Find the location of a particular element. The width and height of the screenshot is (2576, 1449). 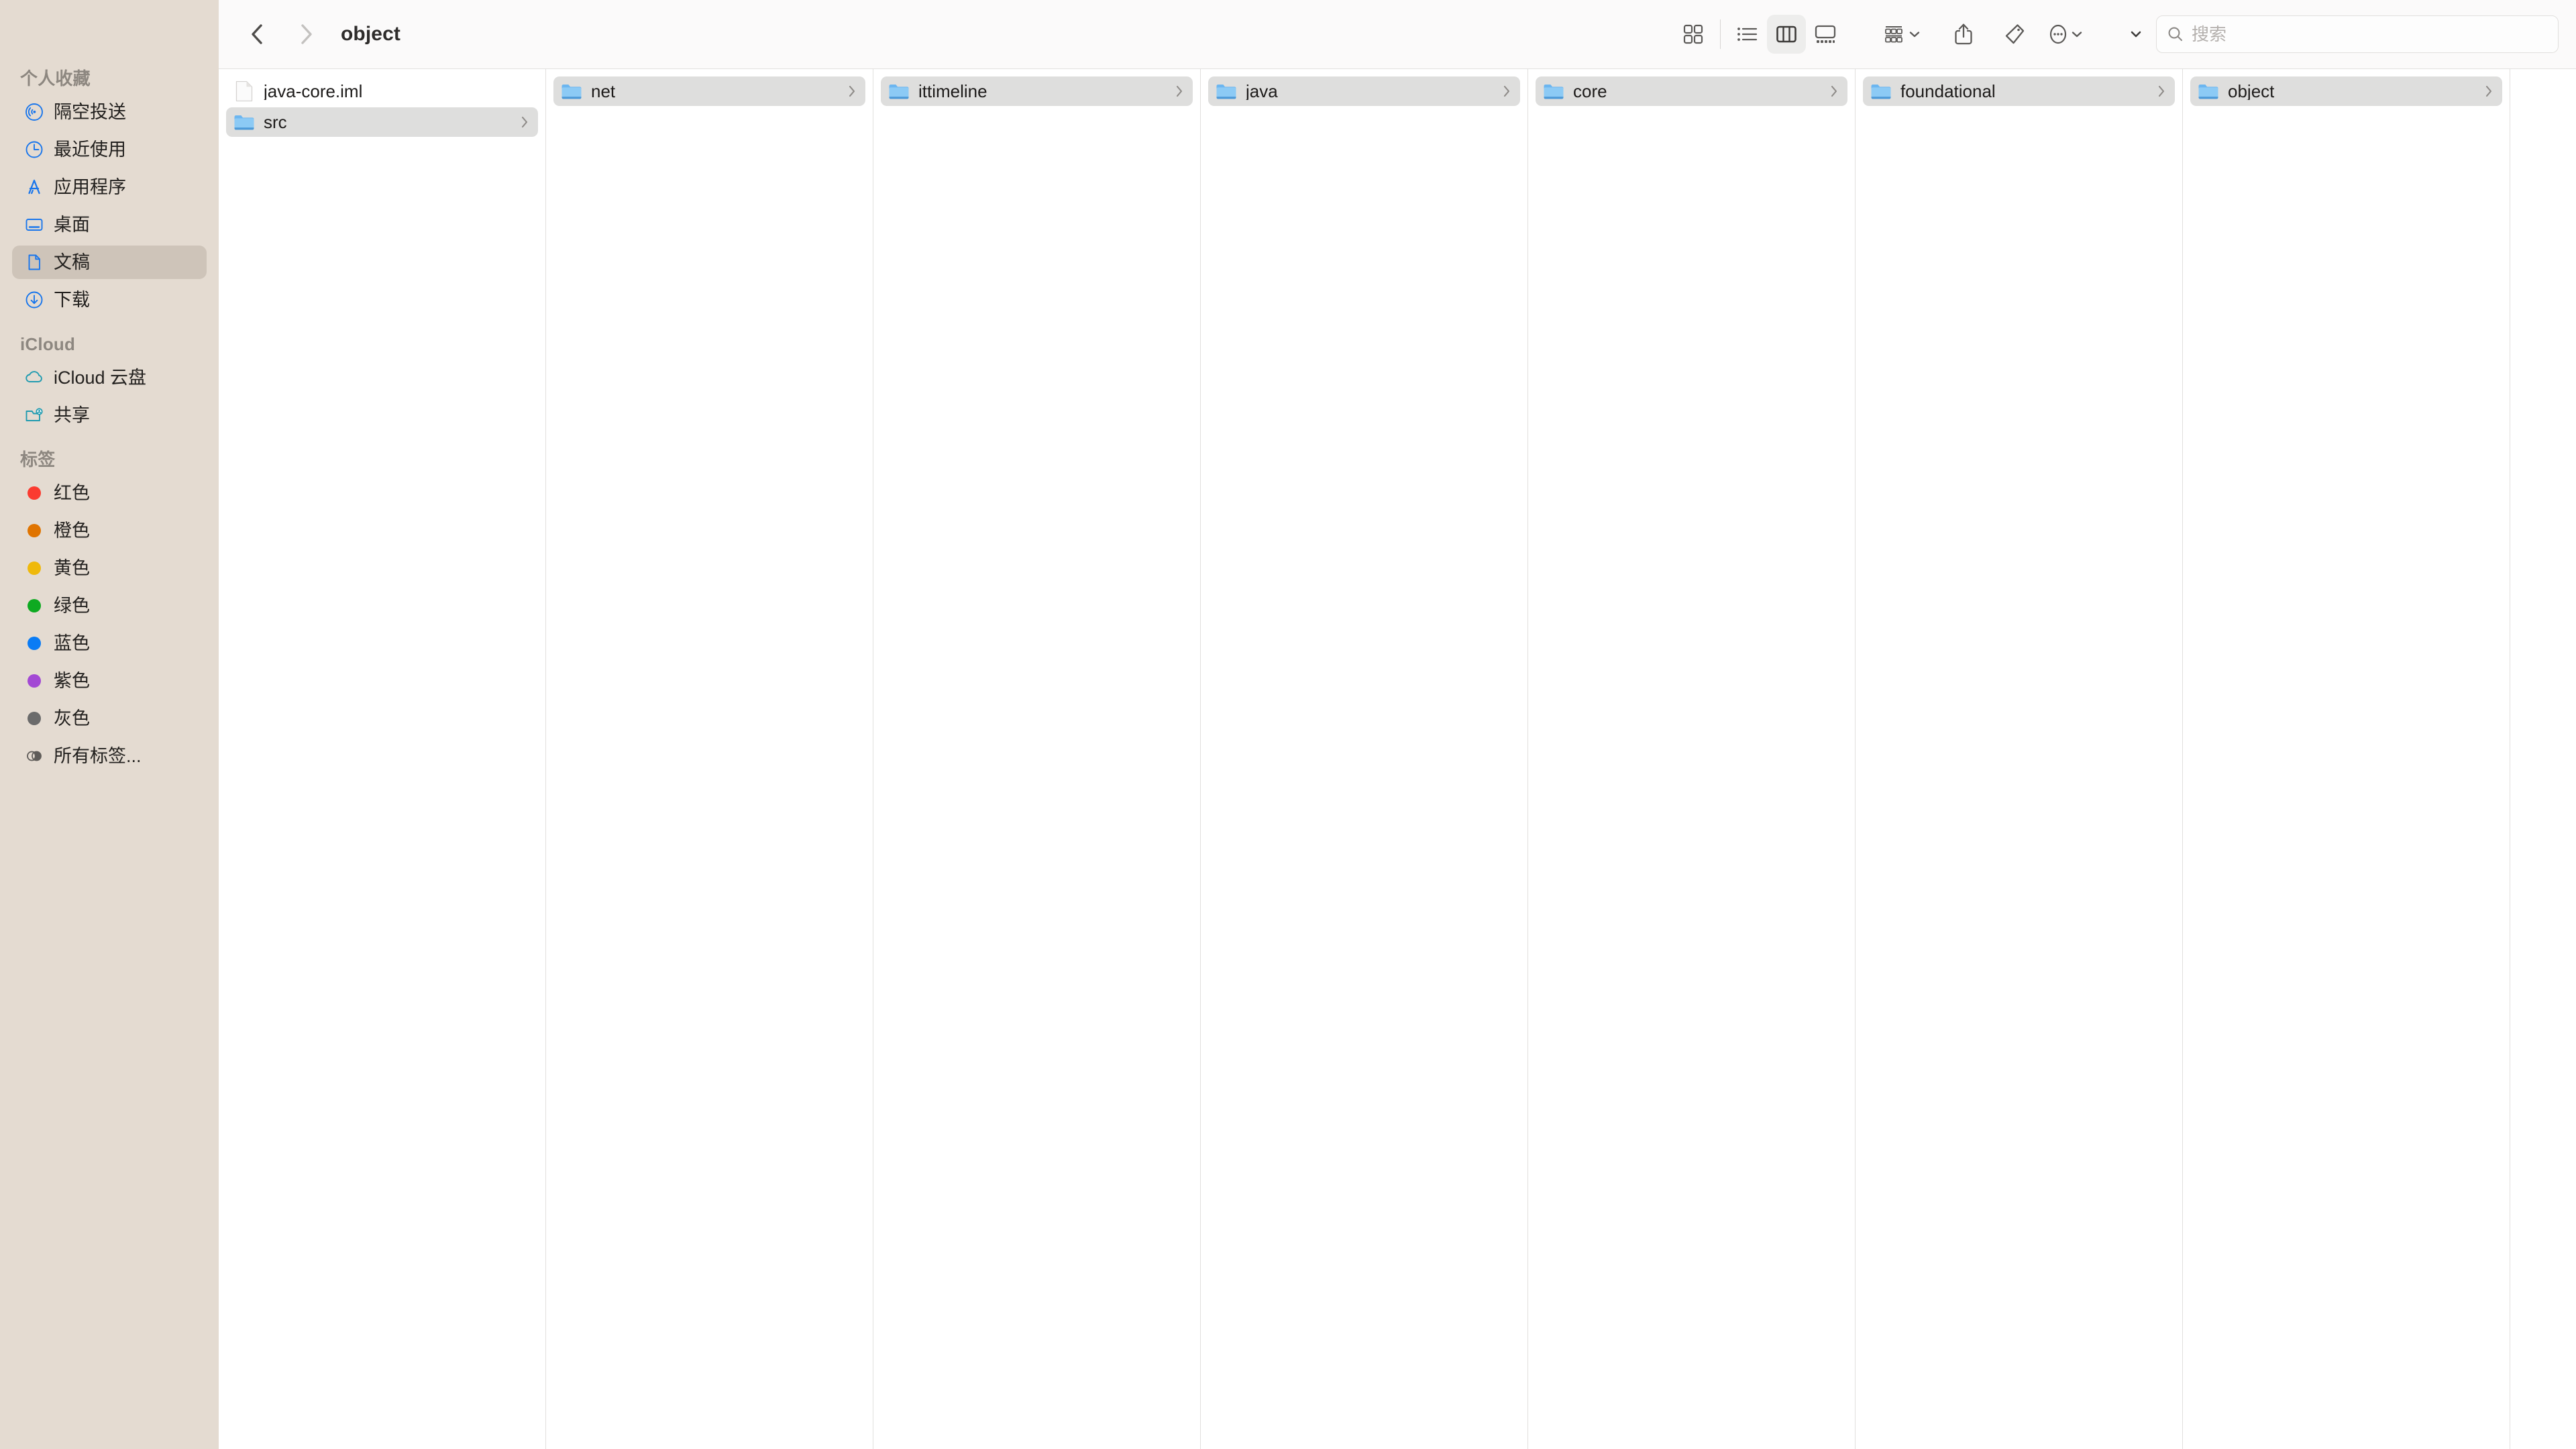

view-icon-button is located at coordinates (1693, 34).